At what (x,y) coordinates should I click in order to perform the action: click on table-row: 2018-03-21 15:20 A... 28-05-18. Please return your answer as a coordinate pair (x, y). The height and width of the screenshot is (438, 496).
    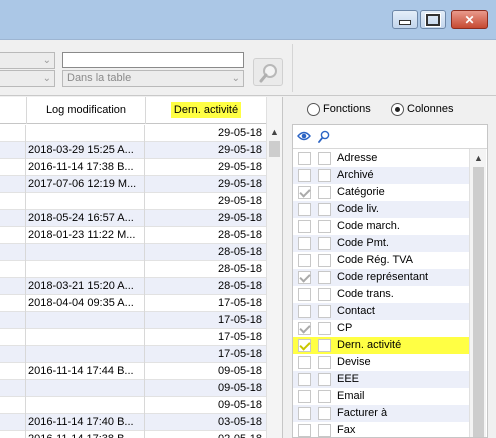
    Looking at the image, I should click on (133, 286).